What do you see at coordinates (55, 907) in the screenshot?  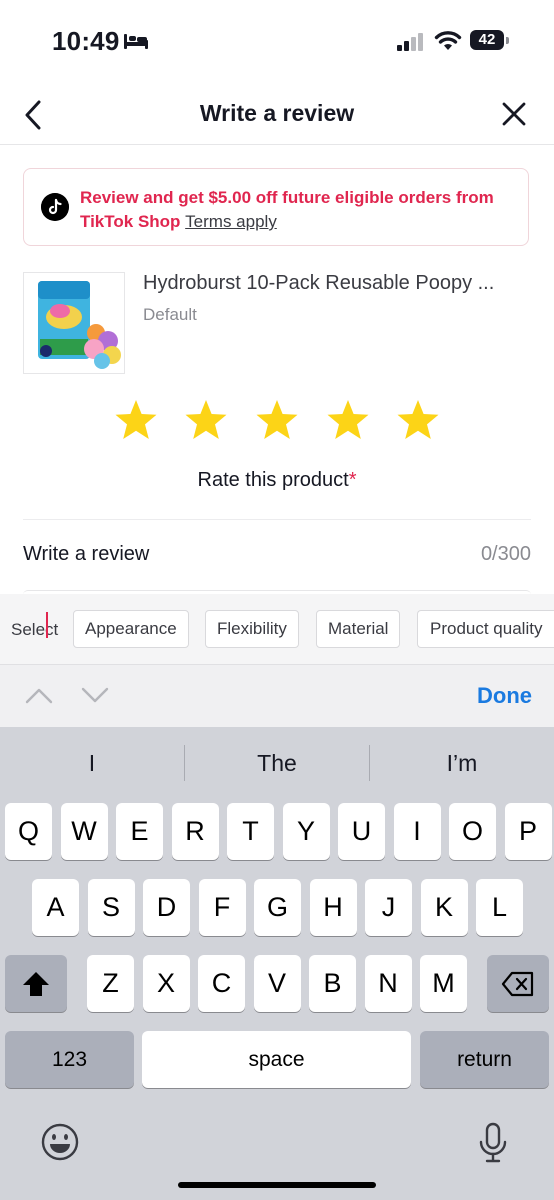 I see `key-a: A` at bounding box center [55, 907].